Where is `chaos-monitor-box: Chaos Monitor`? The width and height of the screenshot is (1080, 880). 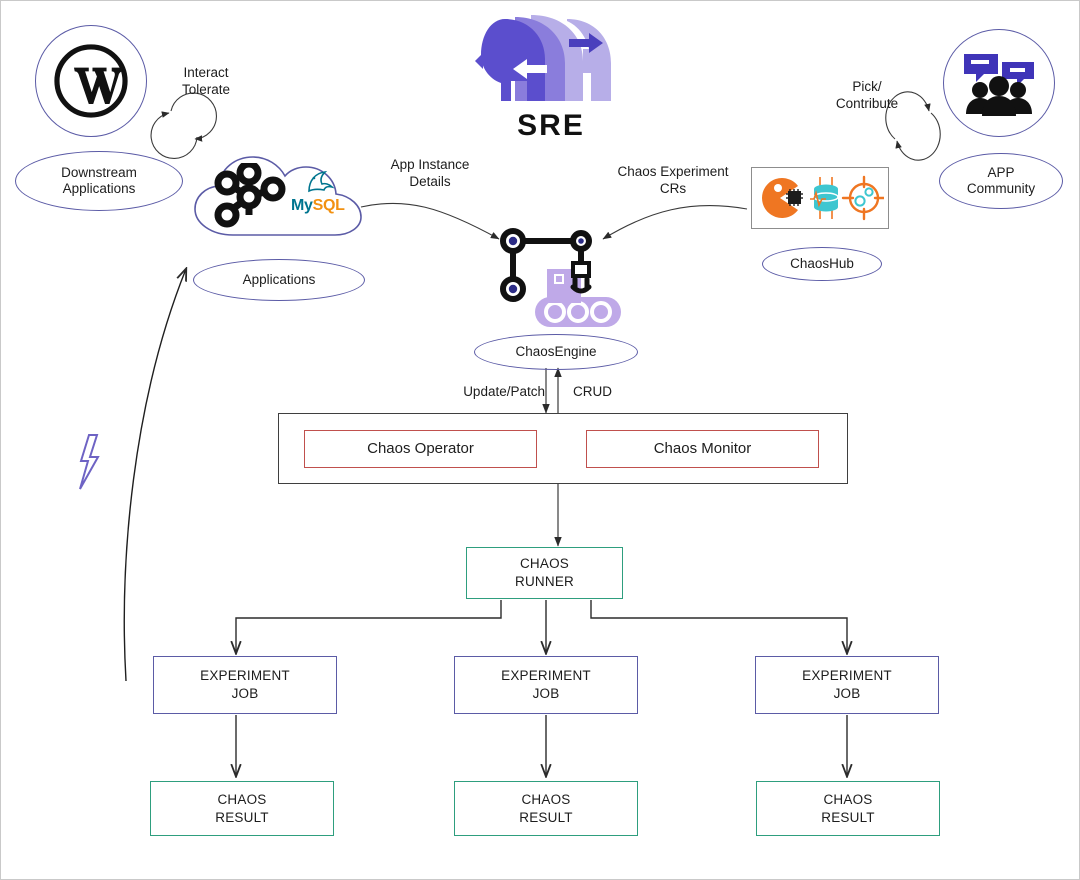
chaos-monitor-box: Chaos Monitor is located at coordinates (702, 449).